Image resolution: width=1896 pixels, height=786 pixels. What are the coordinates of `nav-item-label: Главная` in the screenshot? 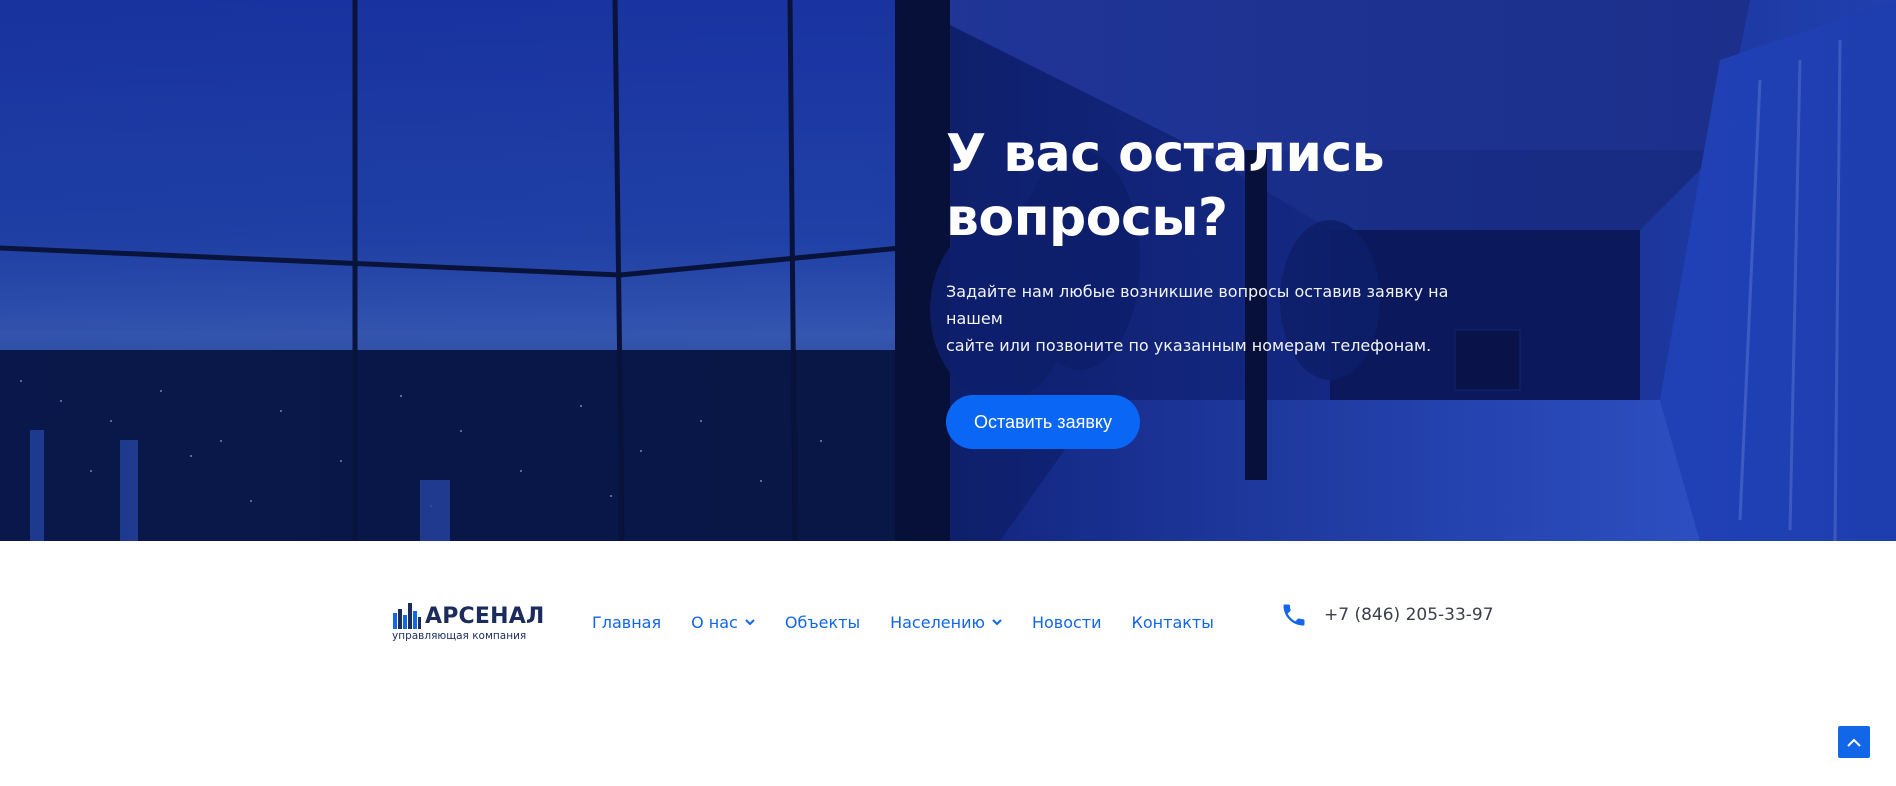 It's located at (627, 622).